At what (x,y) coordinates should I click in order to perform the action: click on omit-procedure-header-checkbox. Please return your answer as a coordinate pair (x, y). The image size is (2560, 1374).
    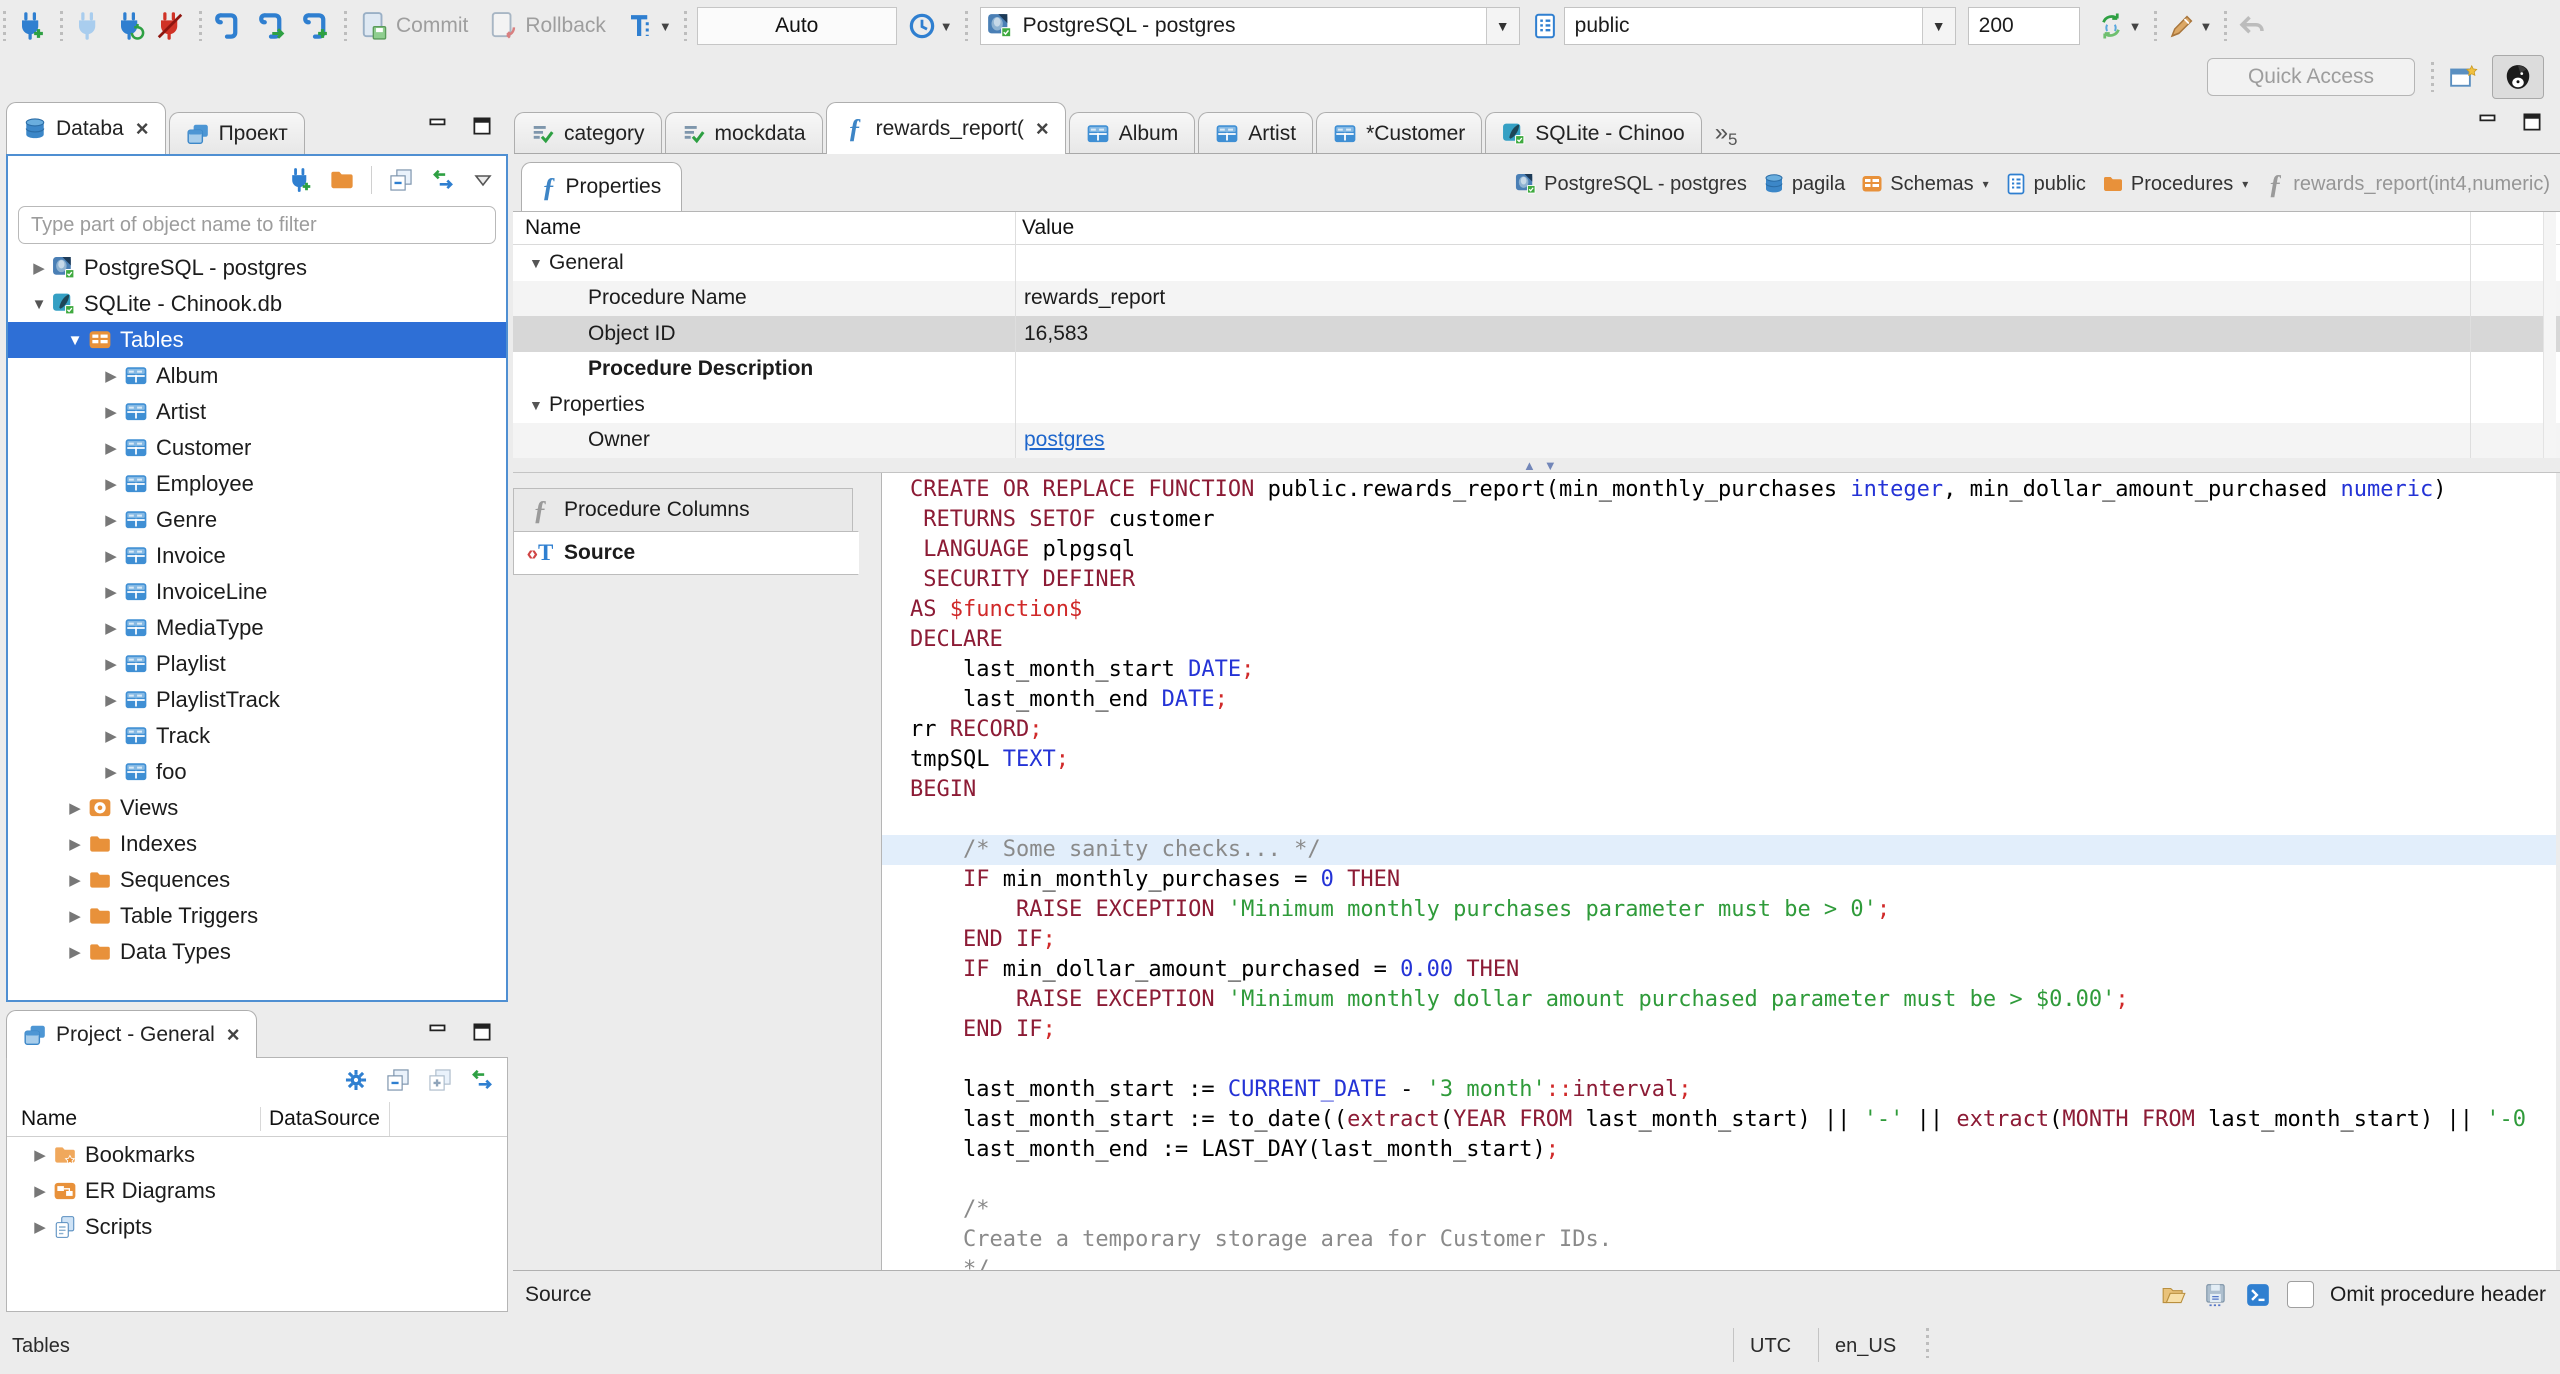
    Looking at the image, I should click on (2301, 1294).